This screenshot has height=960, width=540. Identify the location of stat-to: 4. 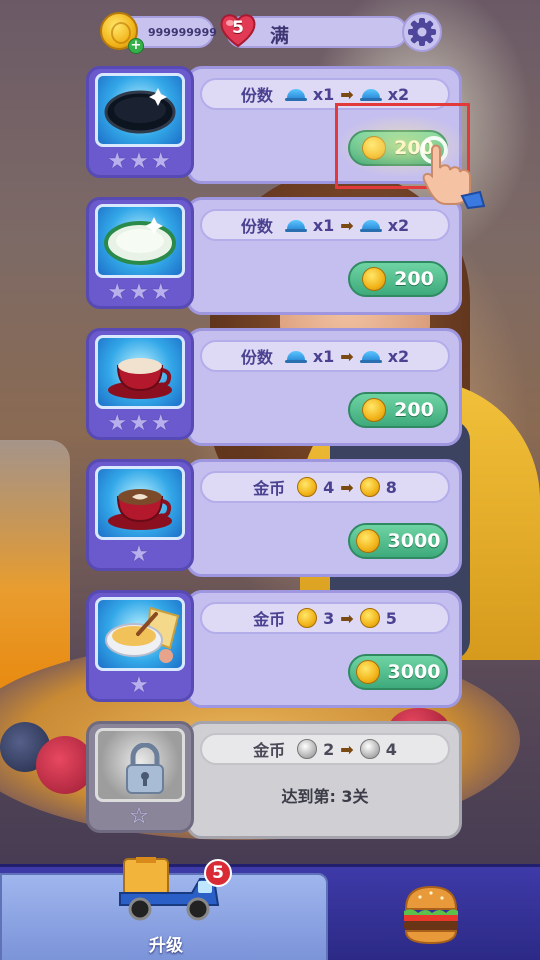
(391, 749).